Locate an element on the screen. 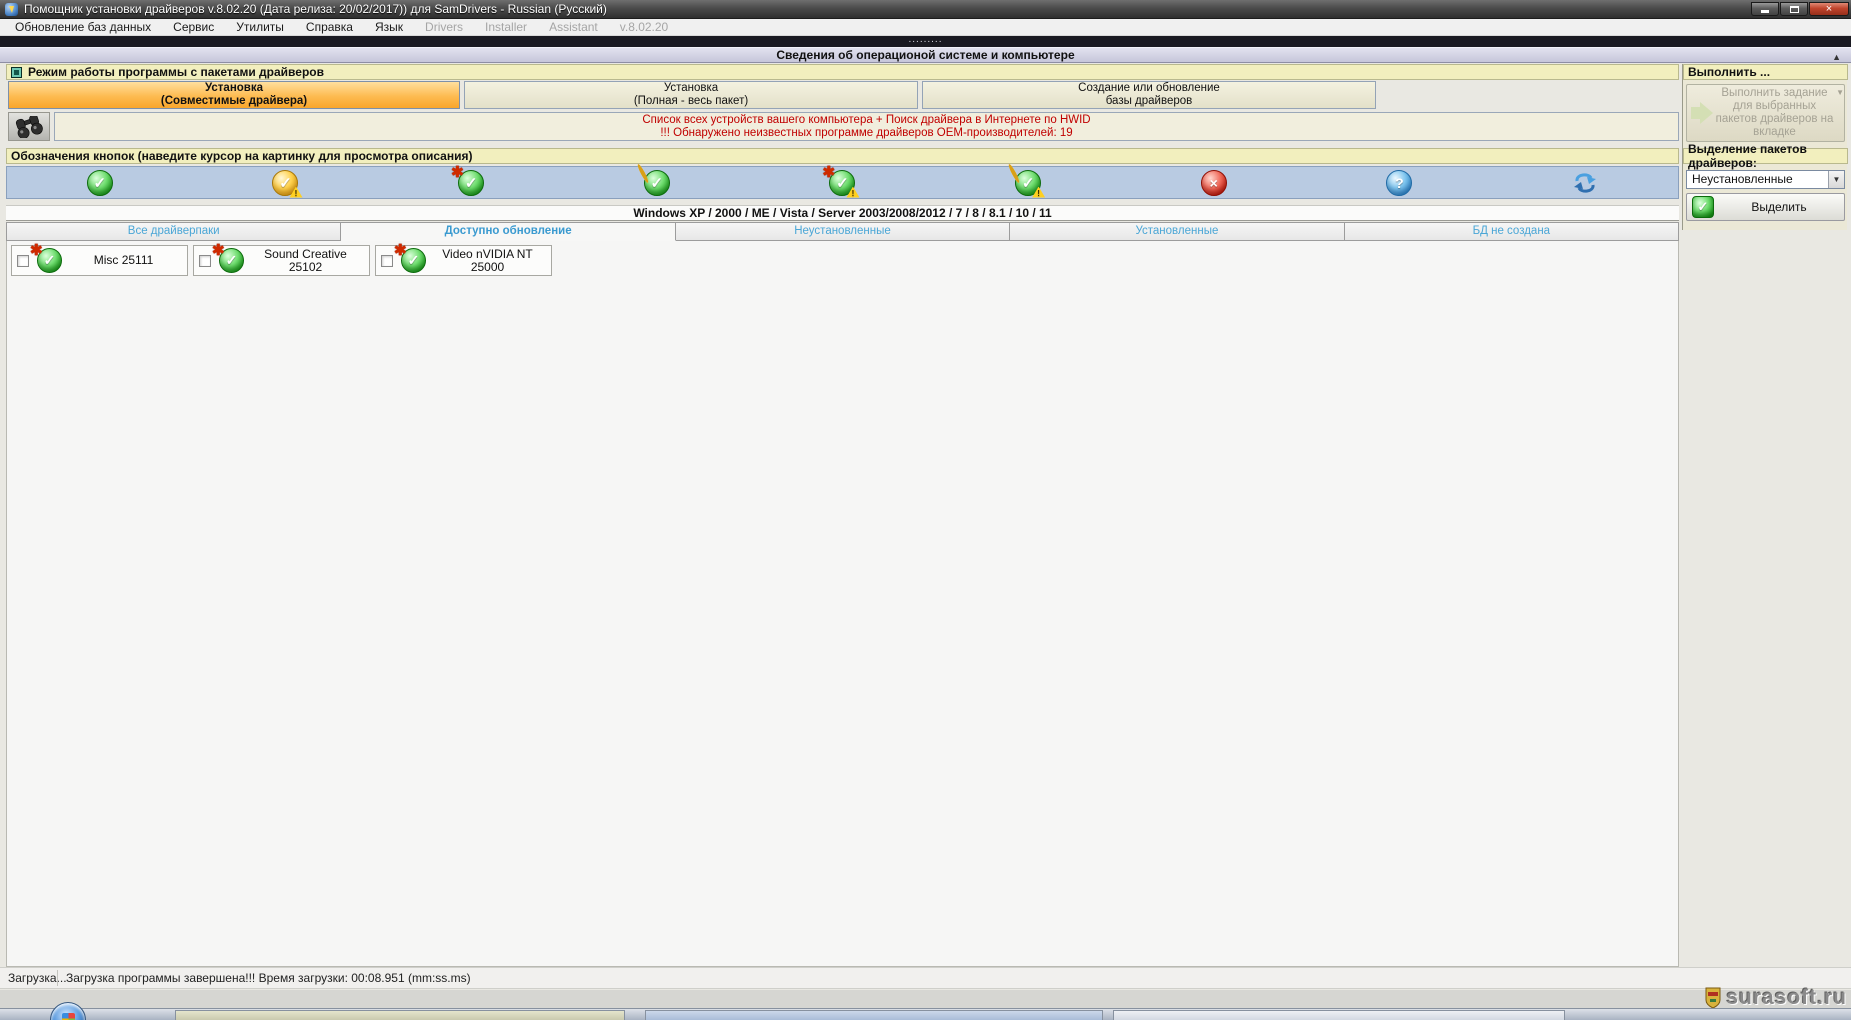 This screenshot has width=1851, height=1020. internet-update-icon: ✓ is located at coordinates (653, 179).